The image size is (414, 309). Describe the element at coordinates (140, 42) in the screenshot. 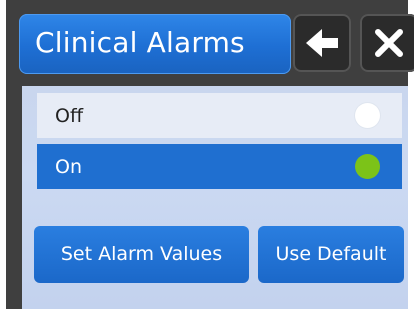

I see `page-title: Clinical Alarms` at that location.